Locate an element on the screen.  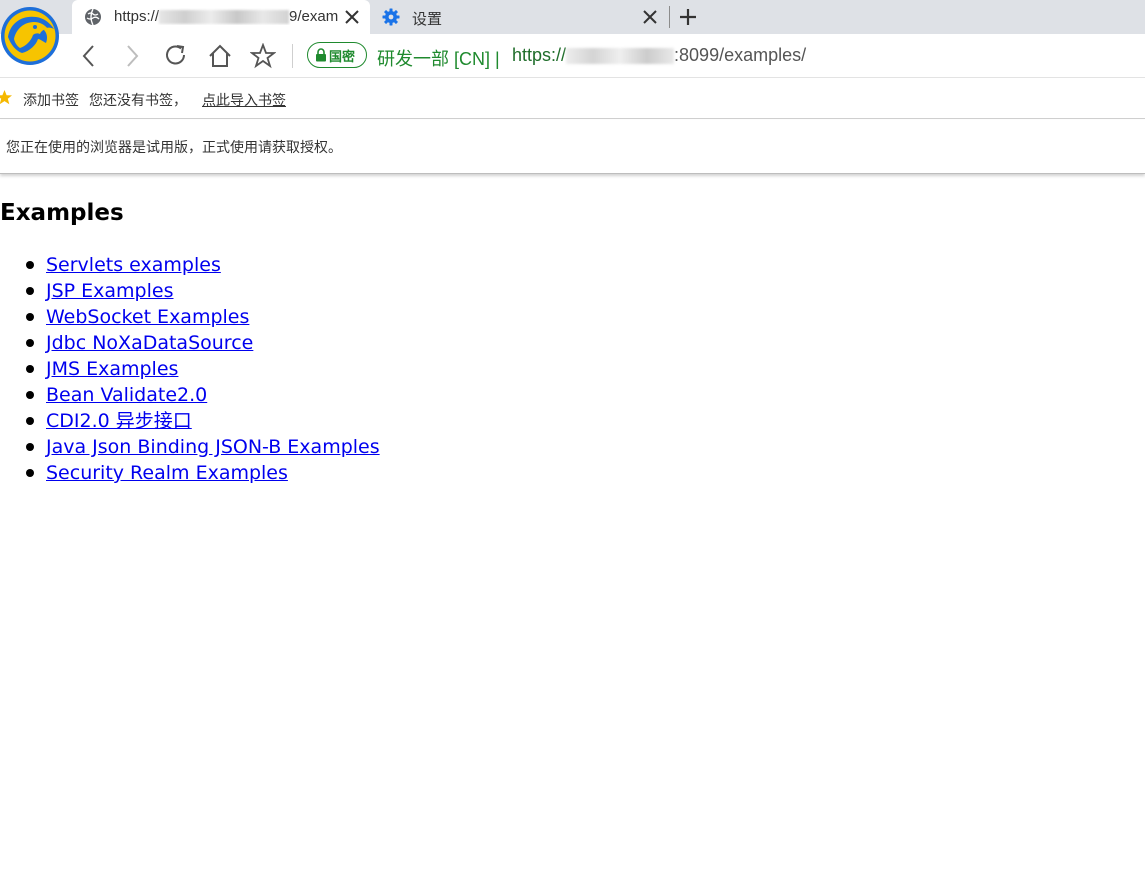
plus-icon is located at coordinates (688, 17).